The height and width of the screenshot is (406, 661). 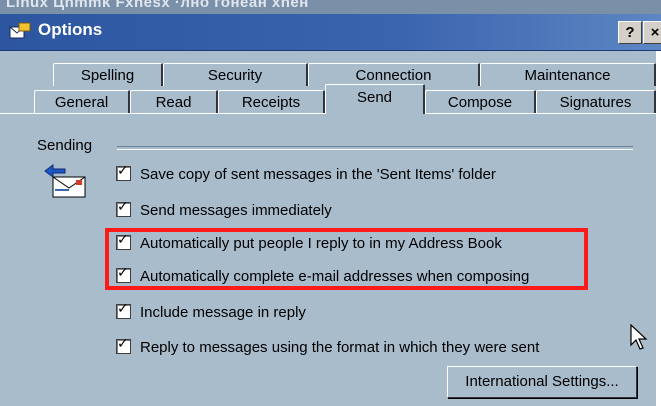 I want to click on tab-read: Read, so click(x=174, y=101).